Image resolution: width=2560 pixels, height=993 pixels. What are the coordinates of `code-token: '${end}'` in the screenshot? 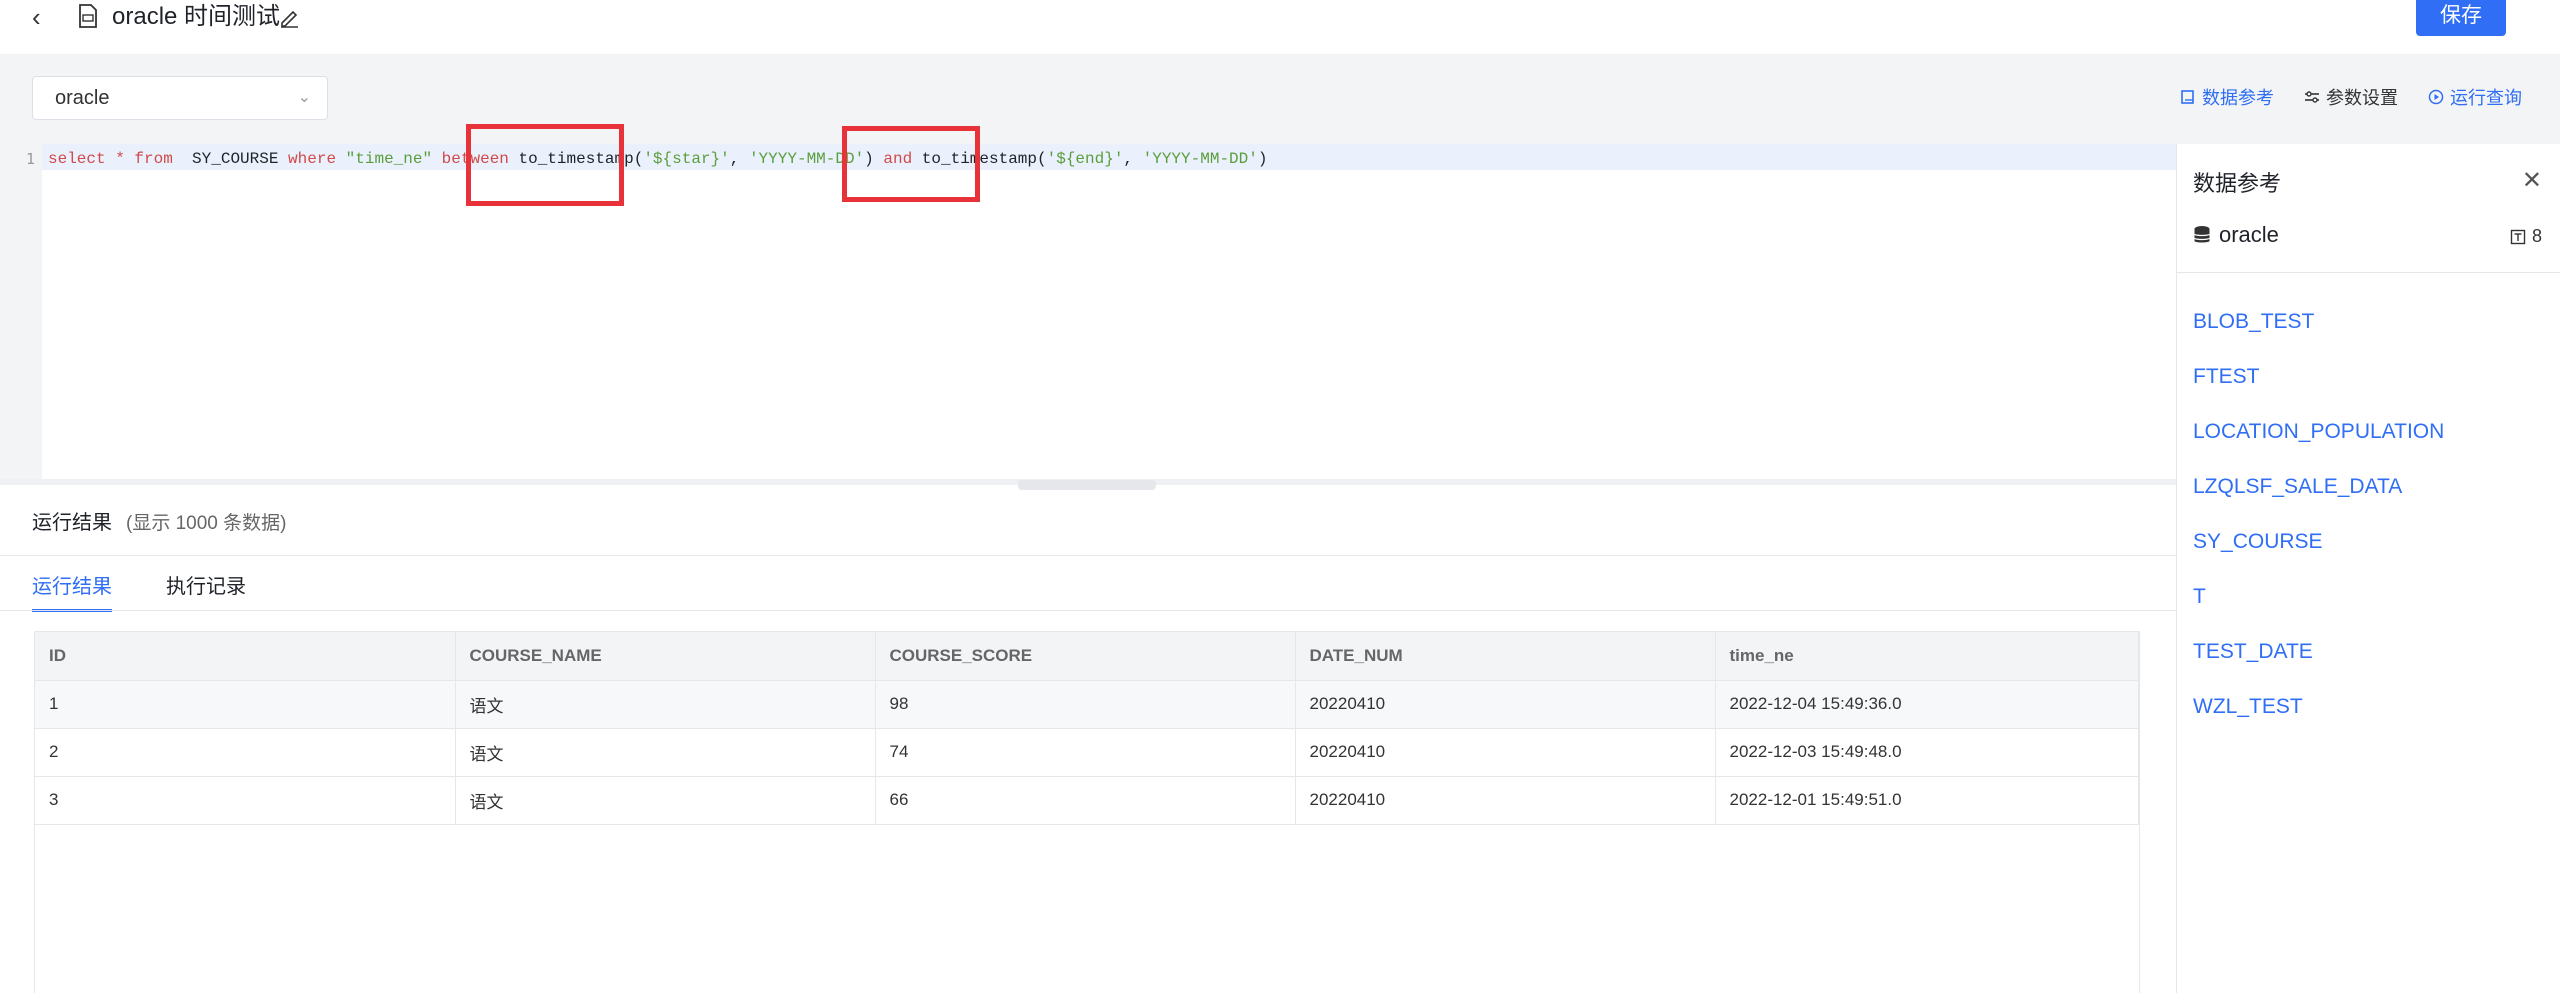 It's located at (1085, 159).